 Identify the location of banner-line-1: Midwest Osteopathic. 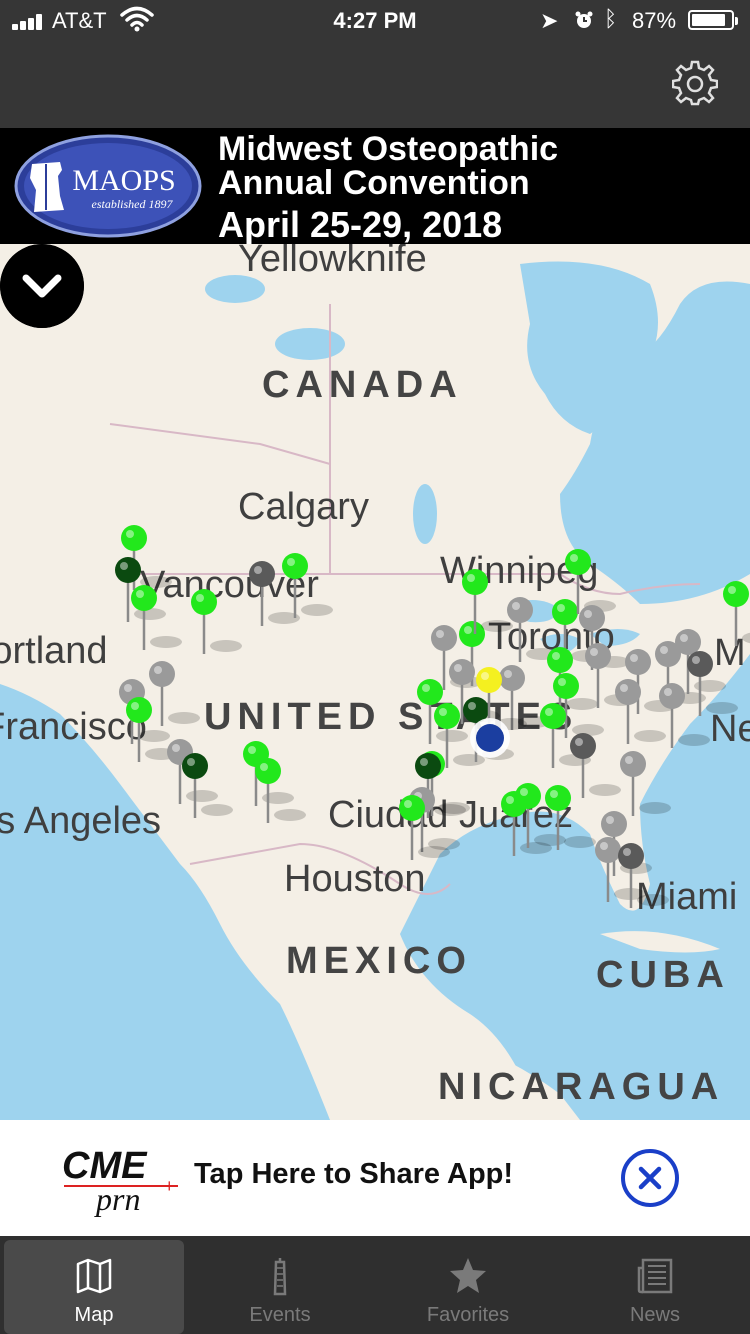
(388, 149).